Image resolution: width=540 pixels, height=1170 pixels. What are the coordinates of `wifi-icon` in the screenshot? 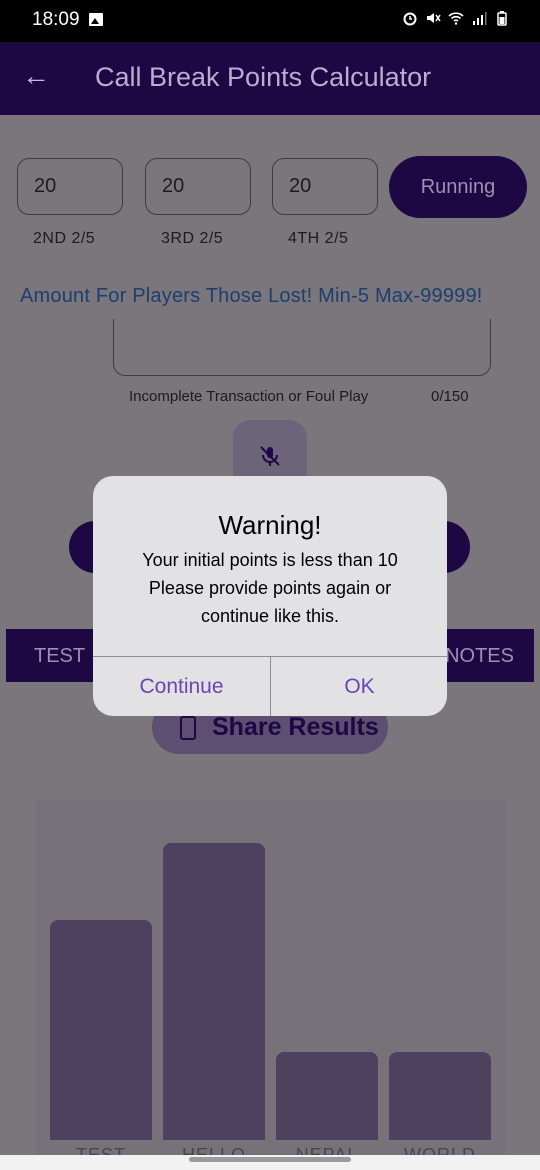 It's located at (456, 18).